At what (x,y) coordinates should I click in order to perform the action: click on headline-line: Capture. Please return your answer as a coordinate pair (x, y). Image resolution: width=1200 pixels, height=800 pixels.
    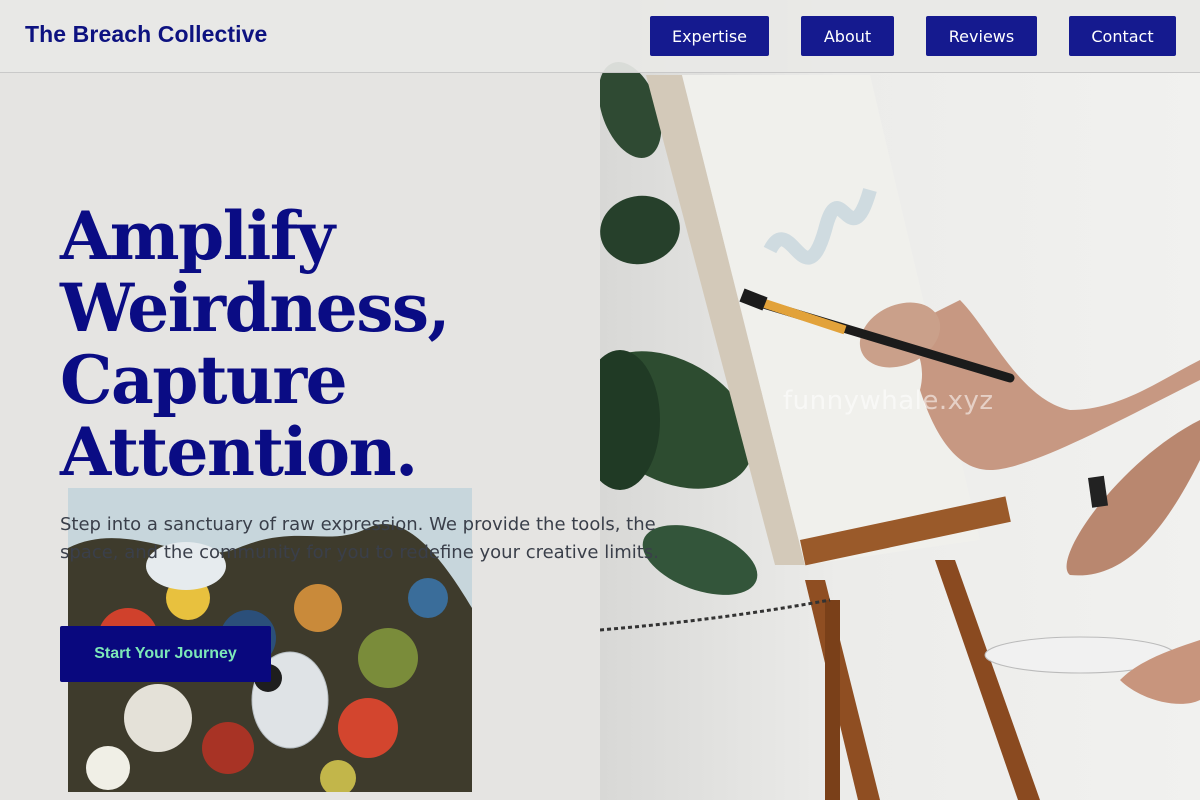
    Looking at the image, I should click on (204, 380).